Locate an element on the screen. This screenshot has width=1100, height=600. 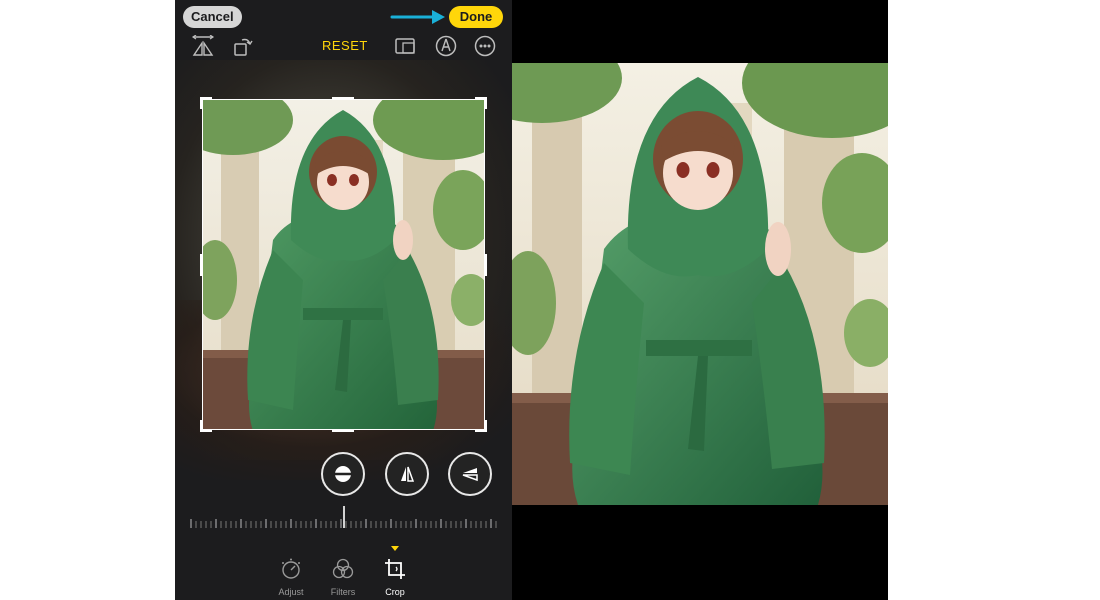
crop-image-preview is located at coordinates (343, 264).